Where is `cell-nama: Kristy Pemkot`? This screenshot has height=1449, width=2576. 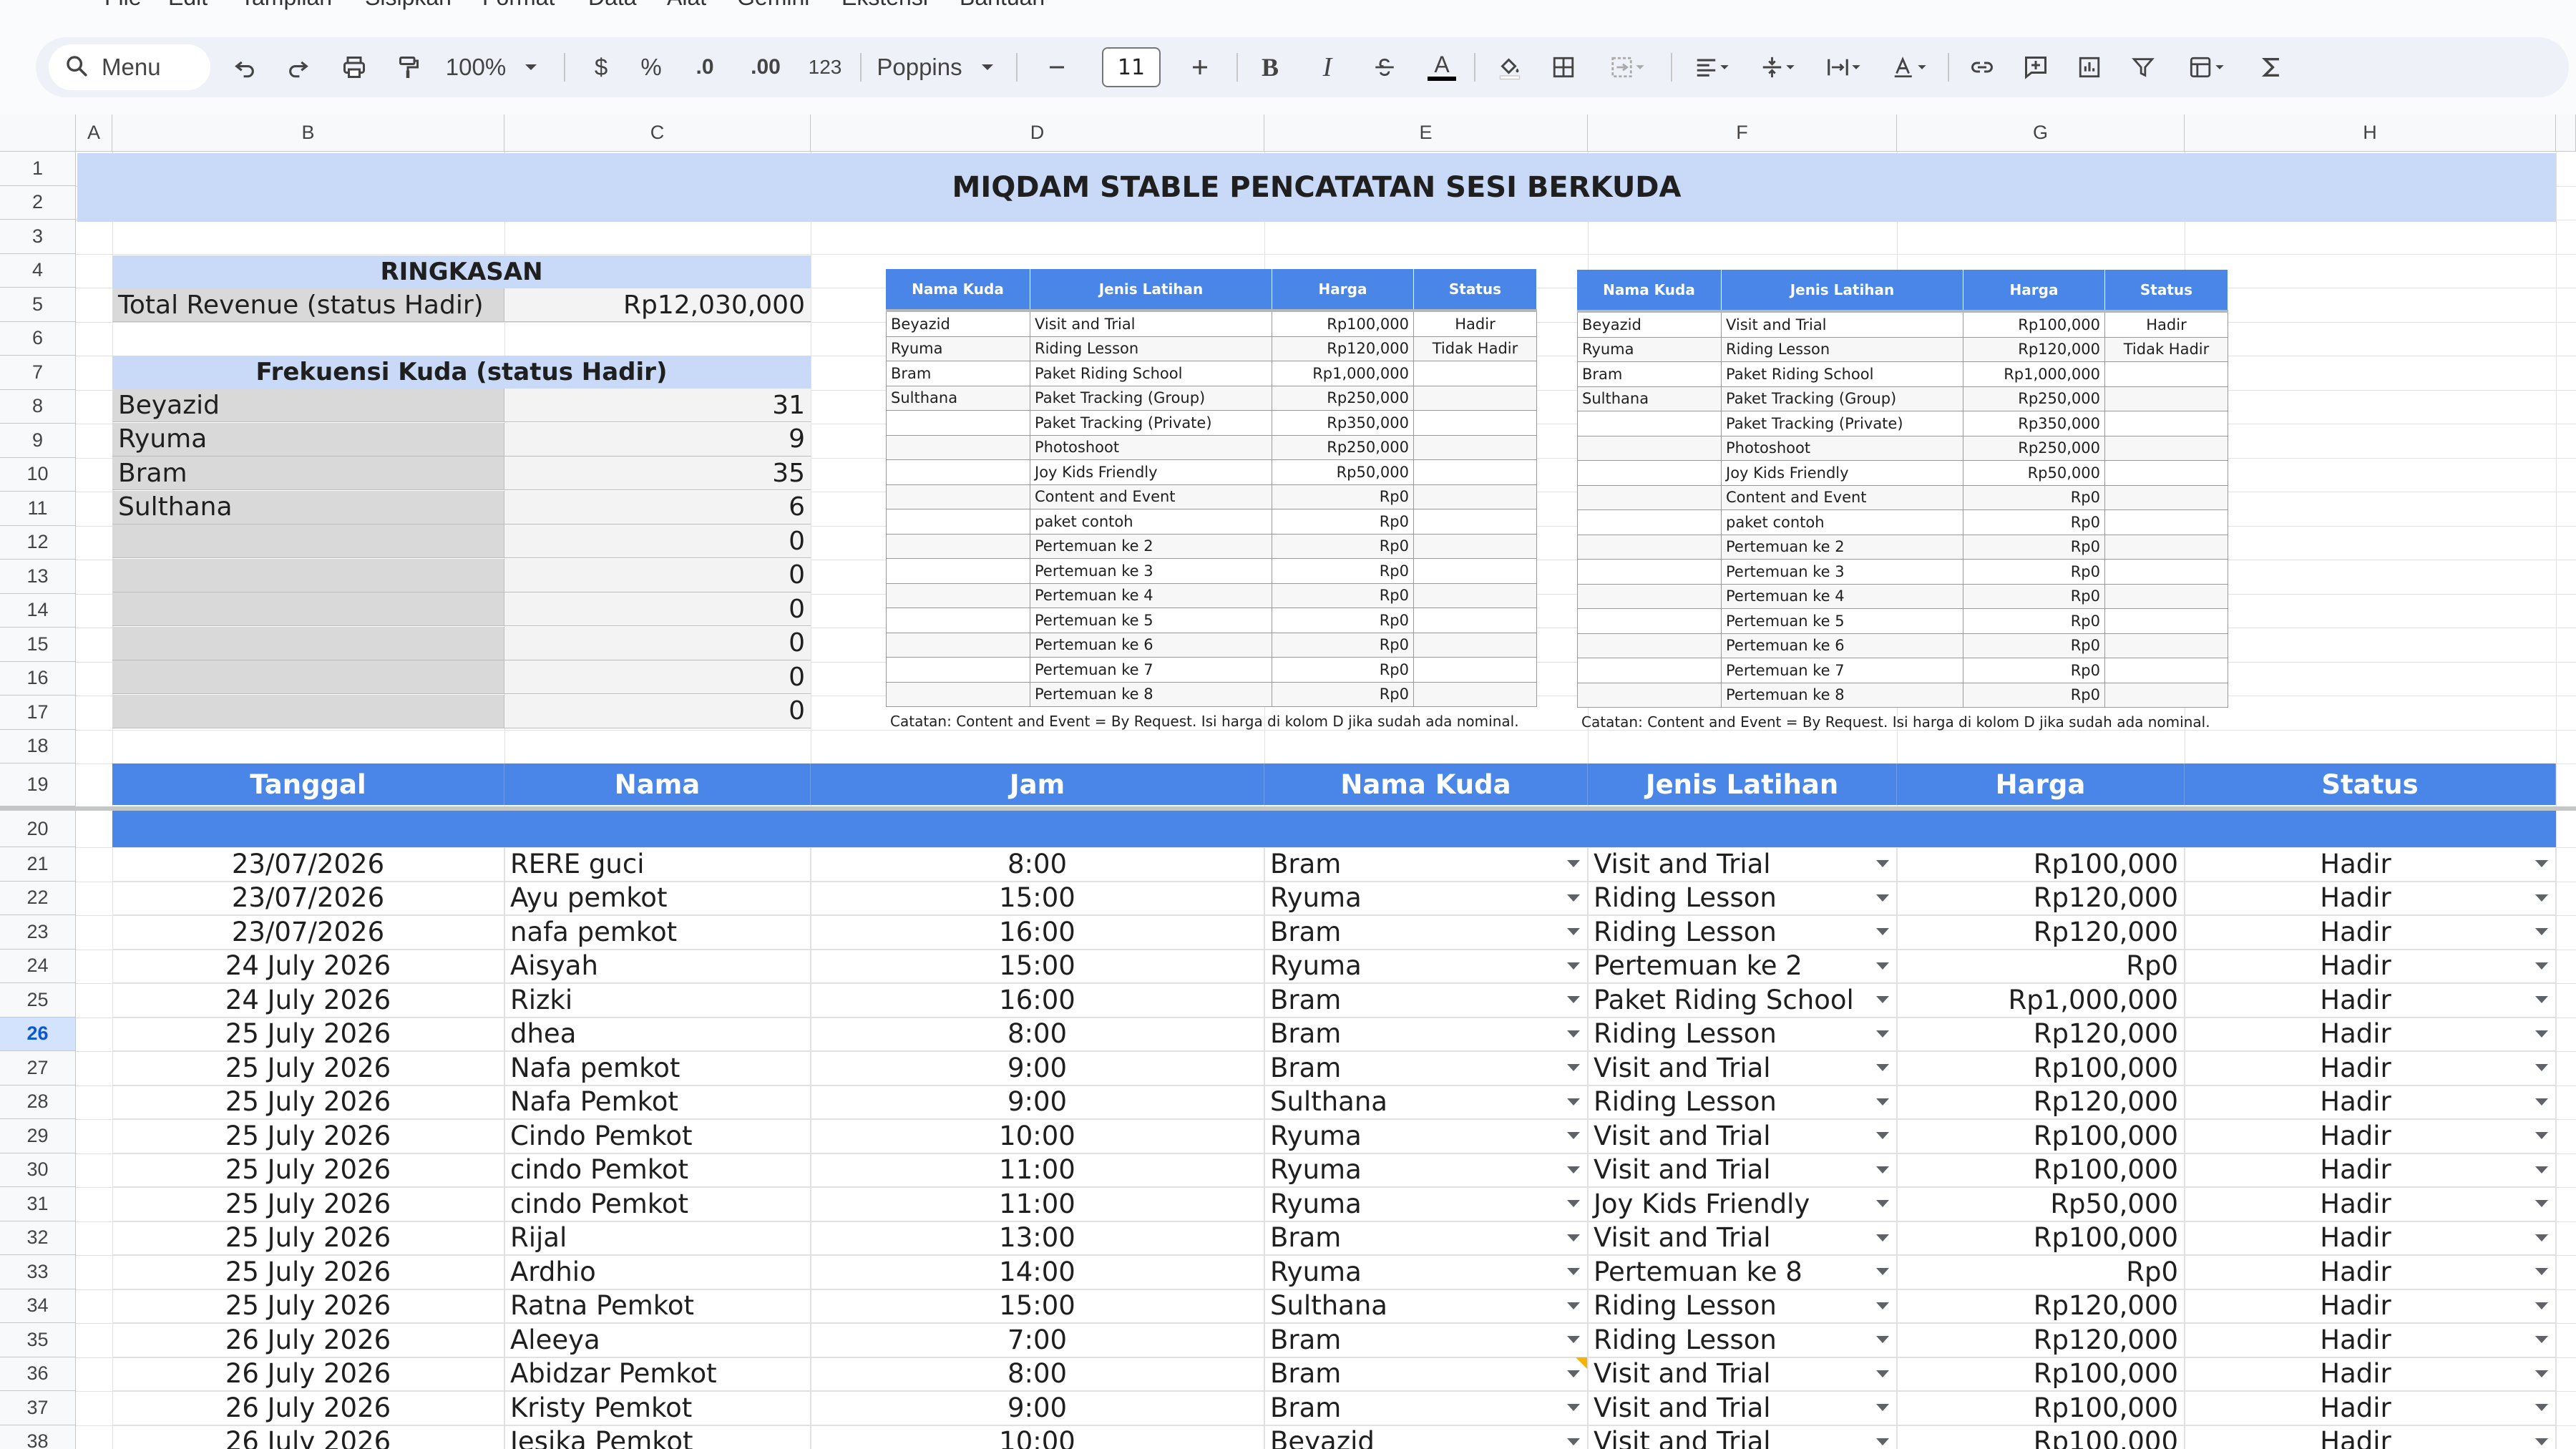 cell-nama: Kristy Pemkot is located at coordinates (657, 1408).